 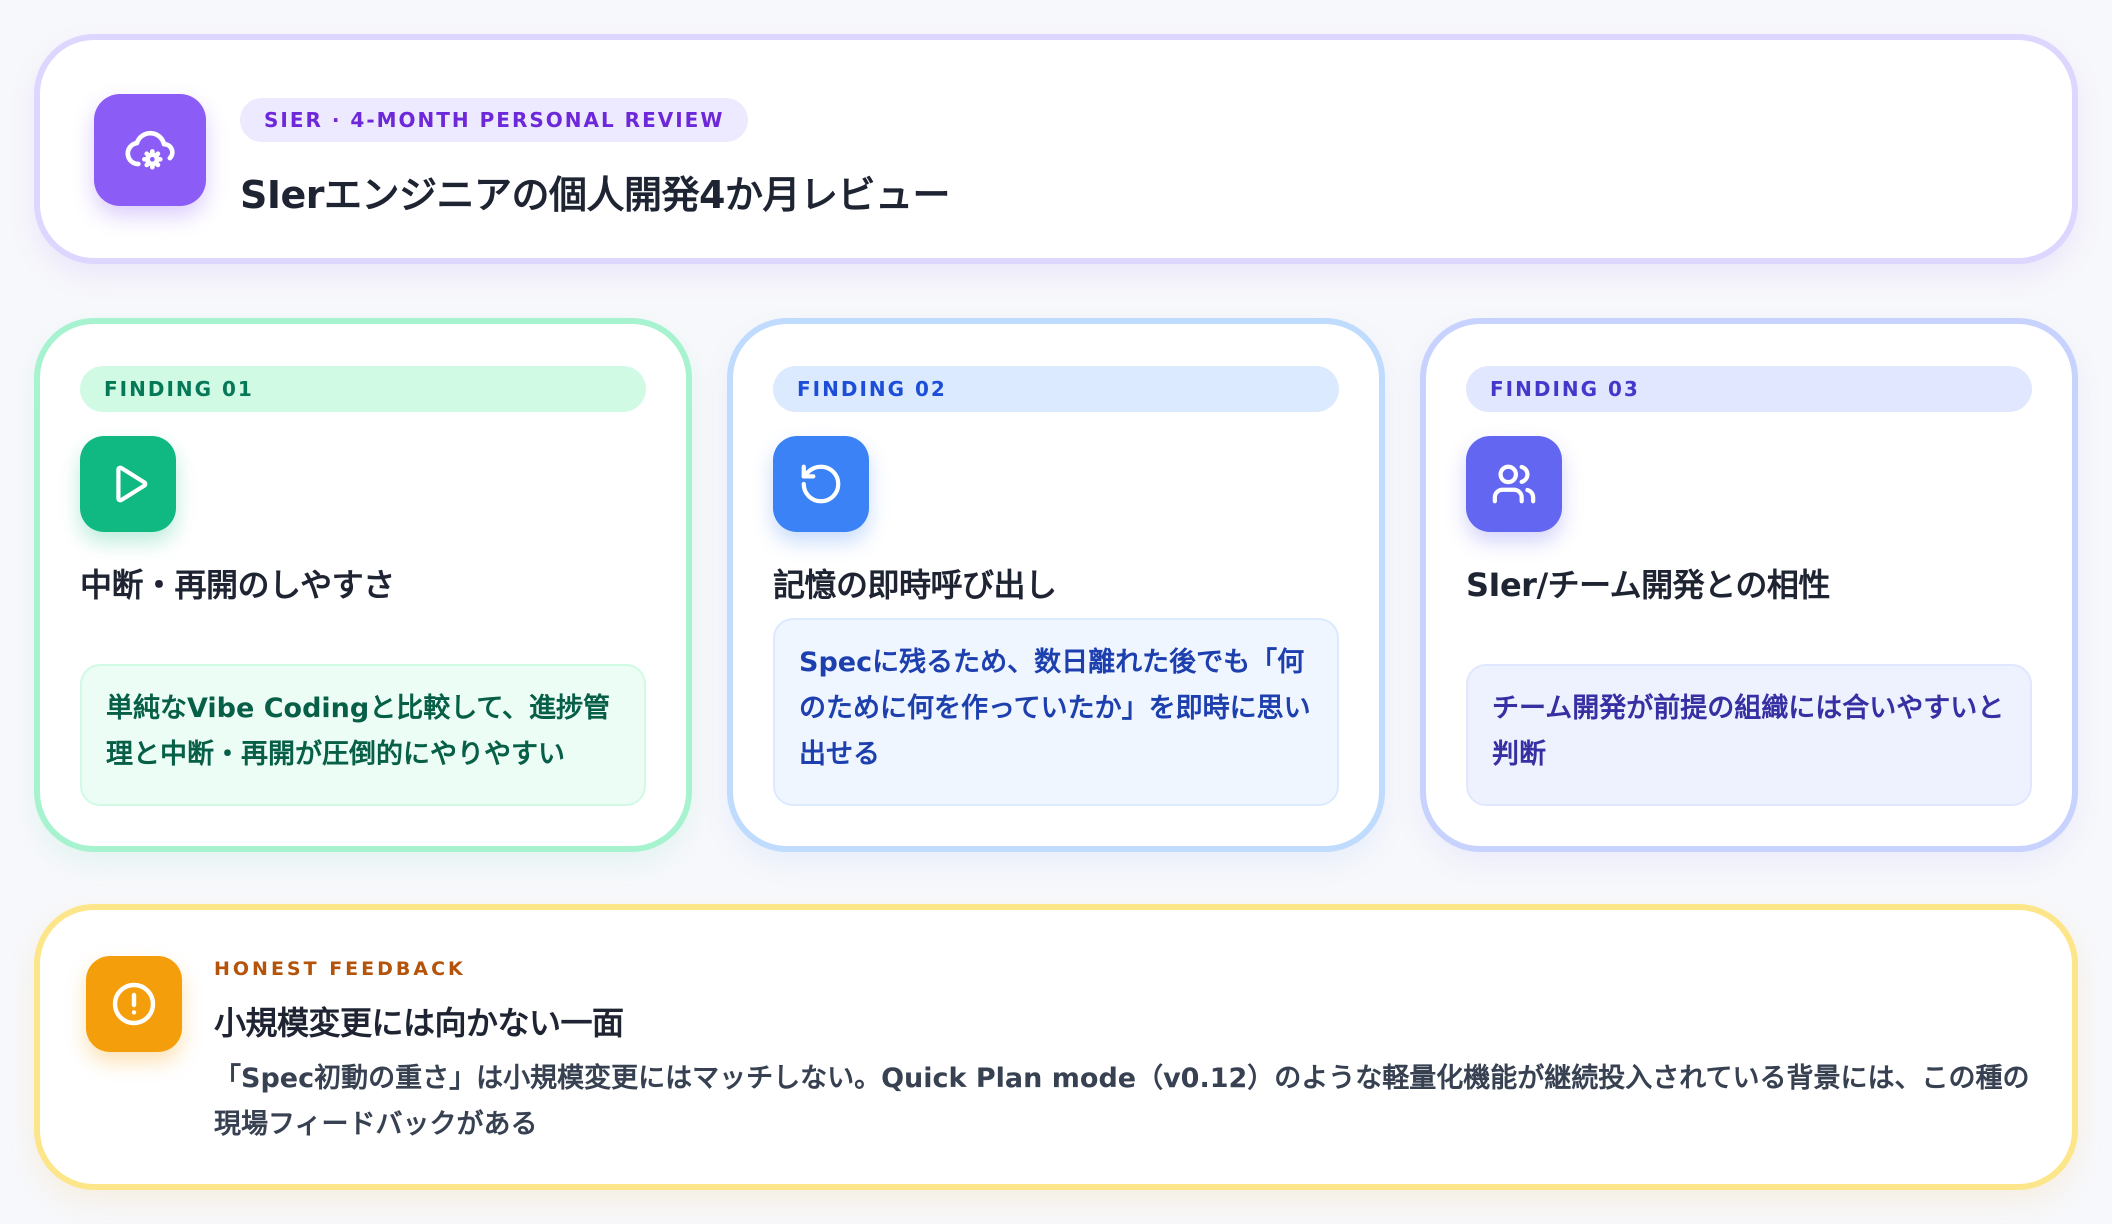 What do you see at coordinates (340, 969) in the screenshot?
I see `feedback-label: HONEST FEEDBACK` at bounding box center [340, 969].